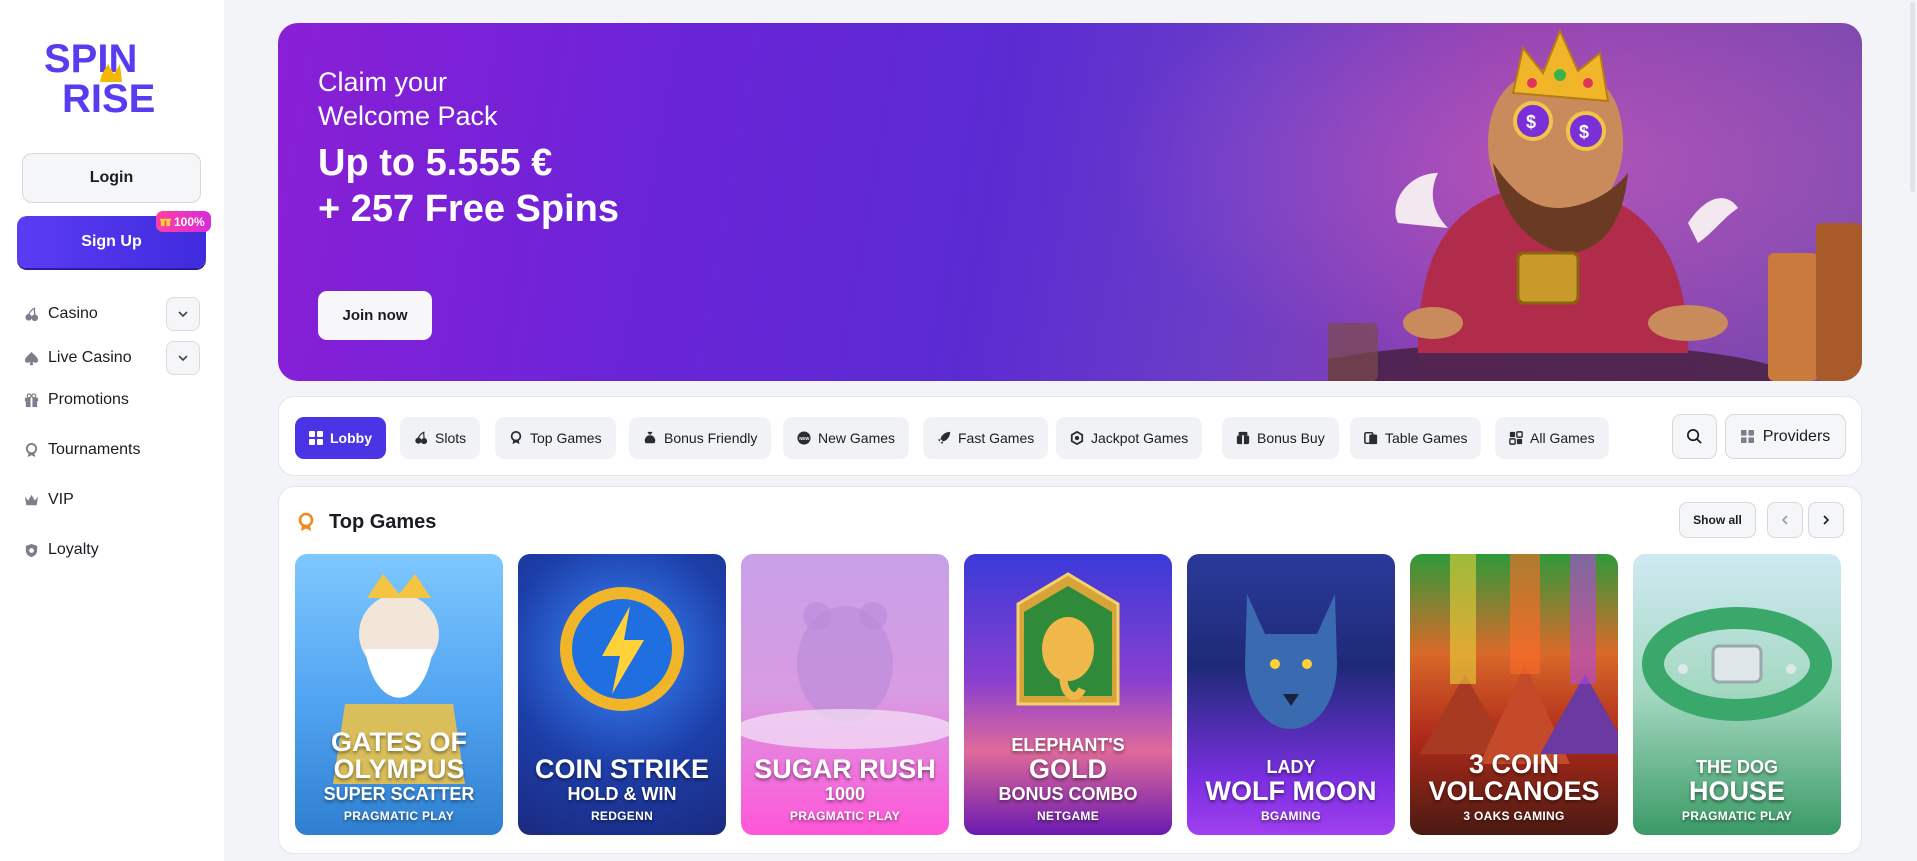  What do you see at coordinates (31, 500) in the screenshot?
I see `crown-icon` at bounding box center [31, 500].